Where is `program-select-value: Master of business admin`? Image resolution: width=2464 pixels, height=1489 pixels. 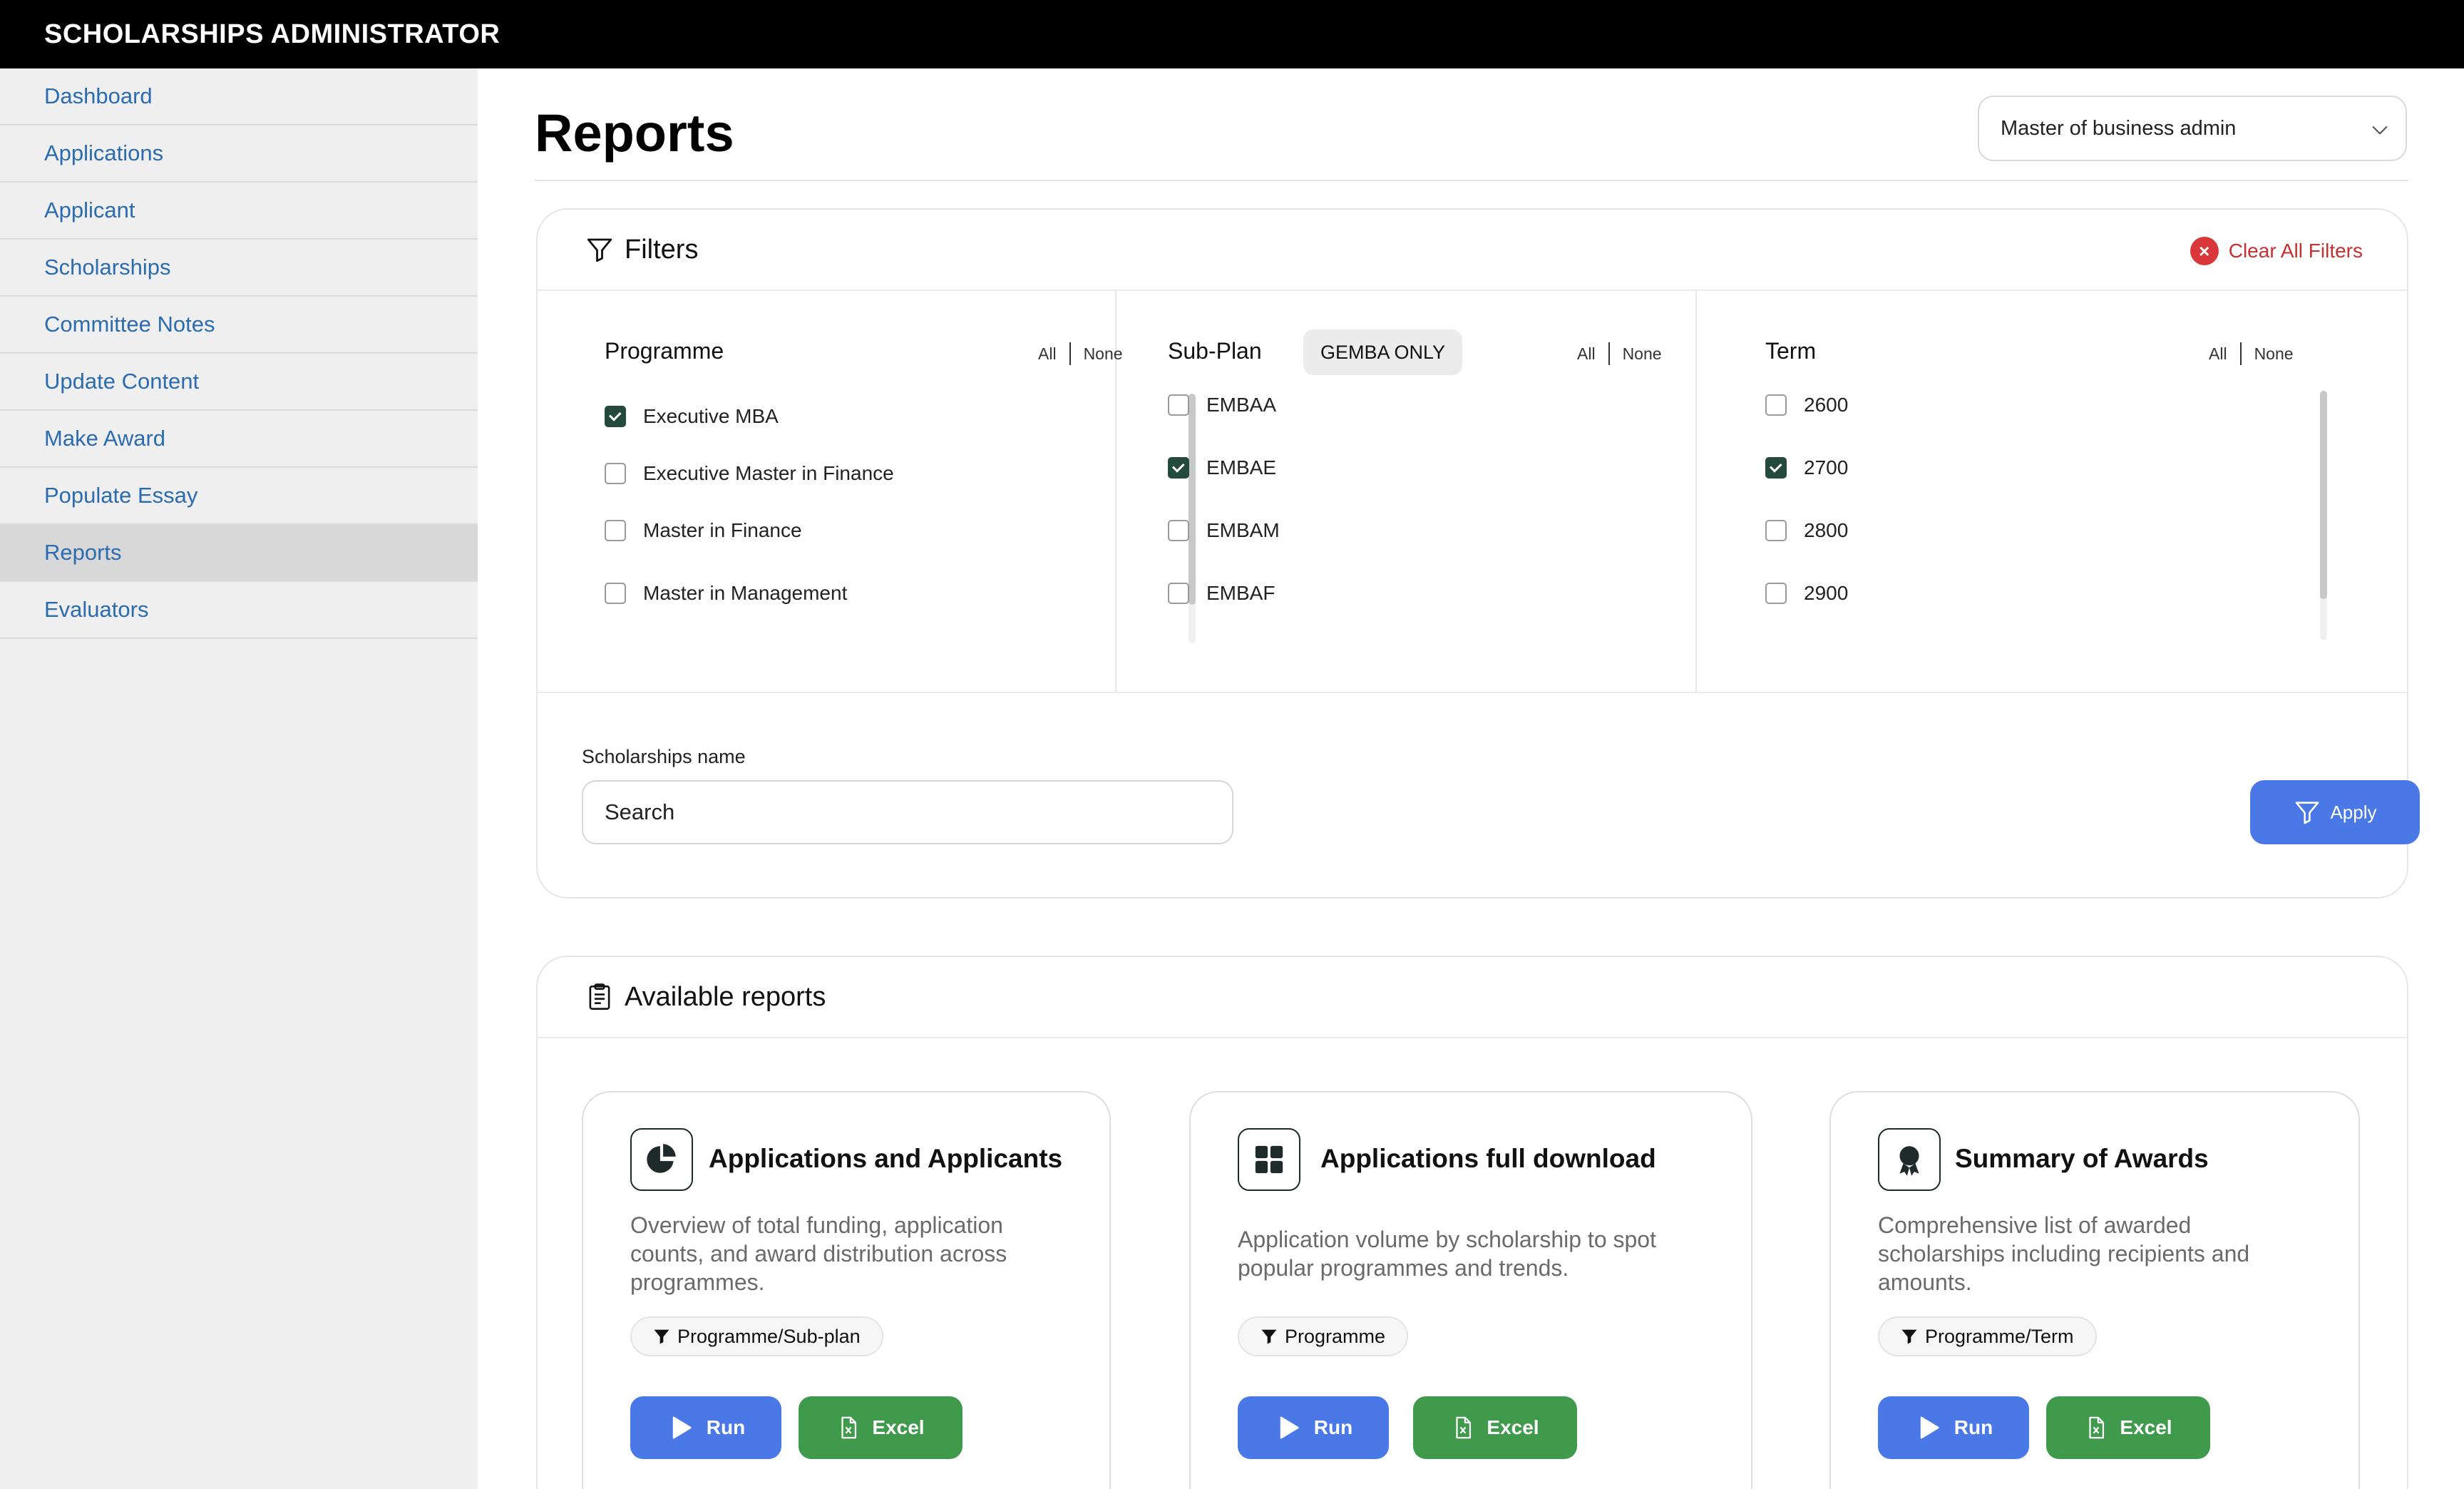
program-select-value: Master of business admin is located at coordinates (2119, 128).